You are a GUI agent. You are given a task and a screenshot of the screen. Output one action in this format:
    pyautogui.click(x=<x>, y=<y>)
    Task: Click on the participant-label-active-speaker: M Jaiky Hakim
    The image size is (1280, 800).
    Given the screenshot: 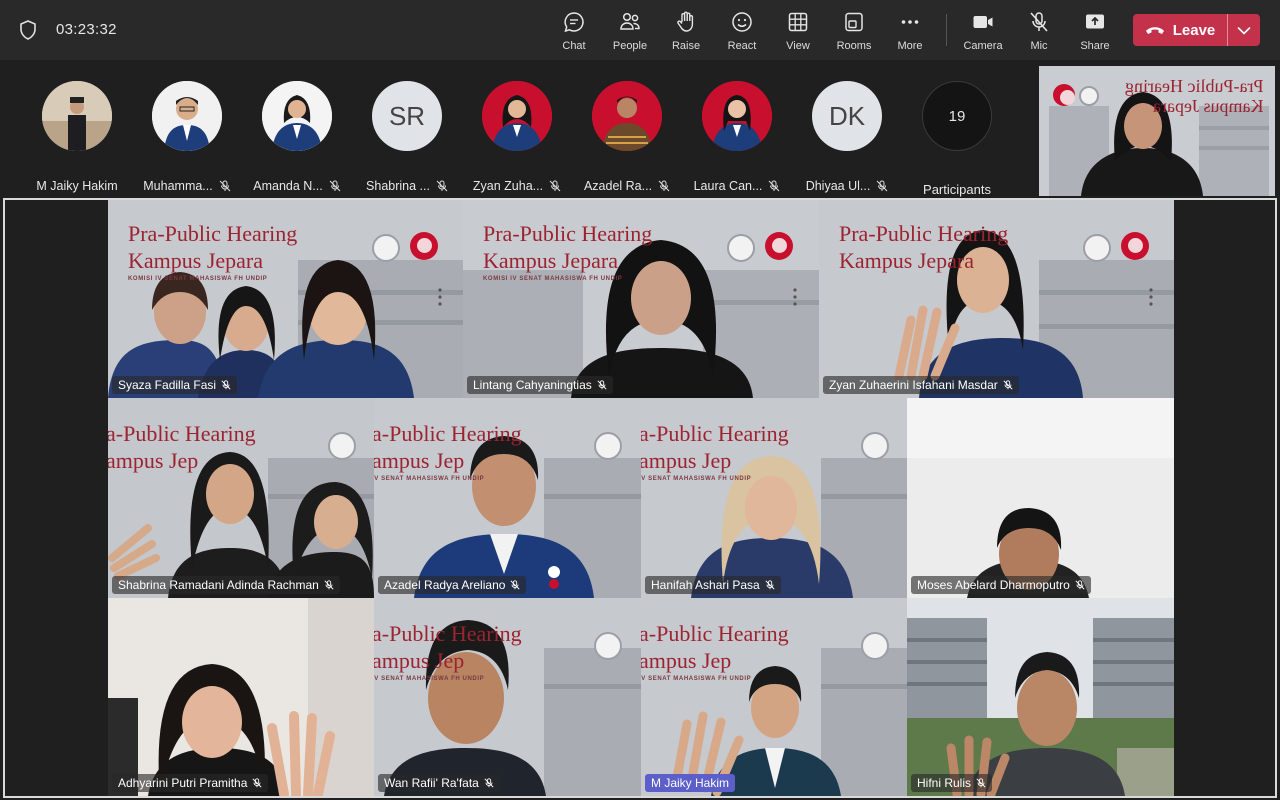 What is the action you would take?
    pyautogui.click(x=690, y=783)
    